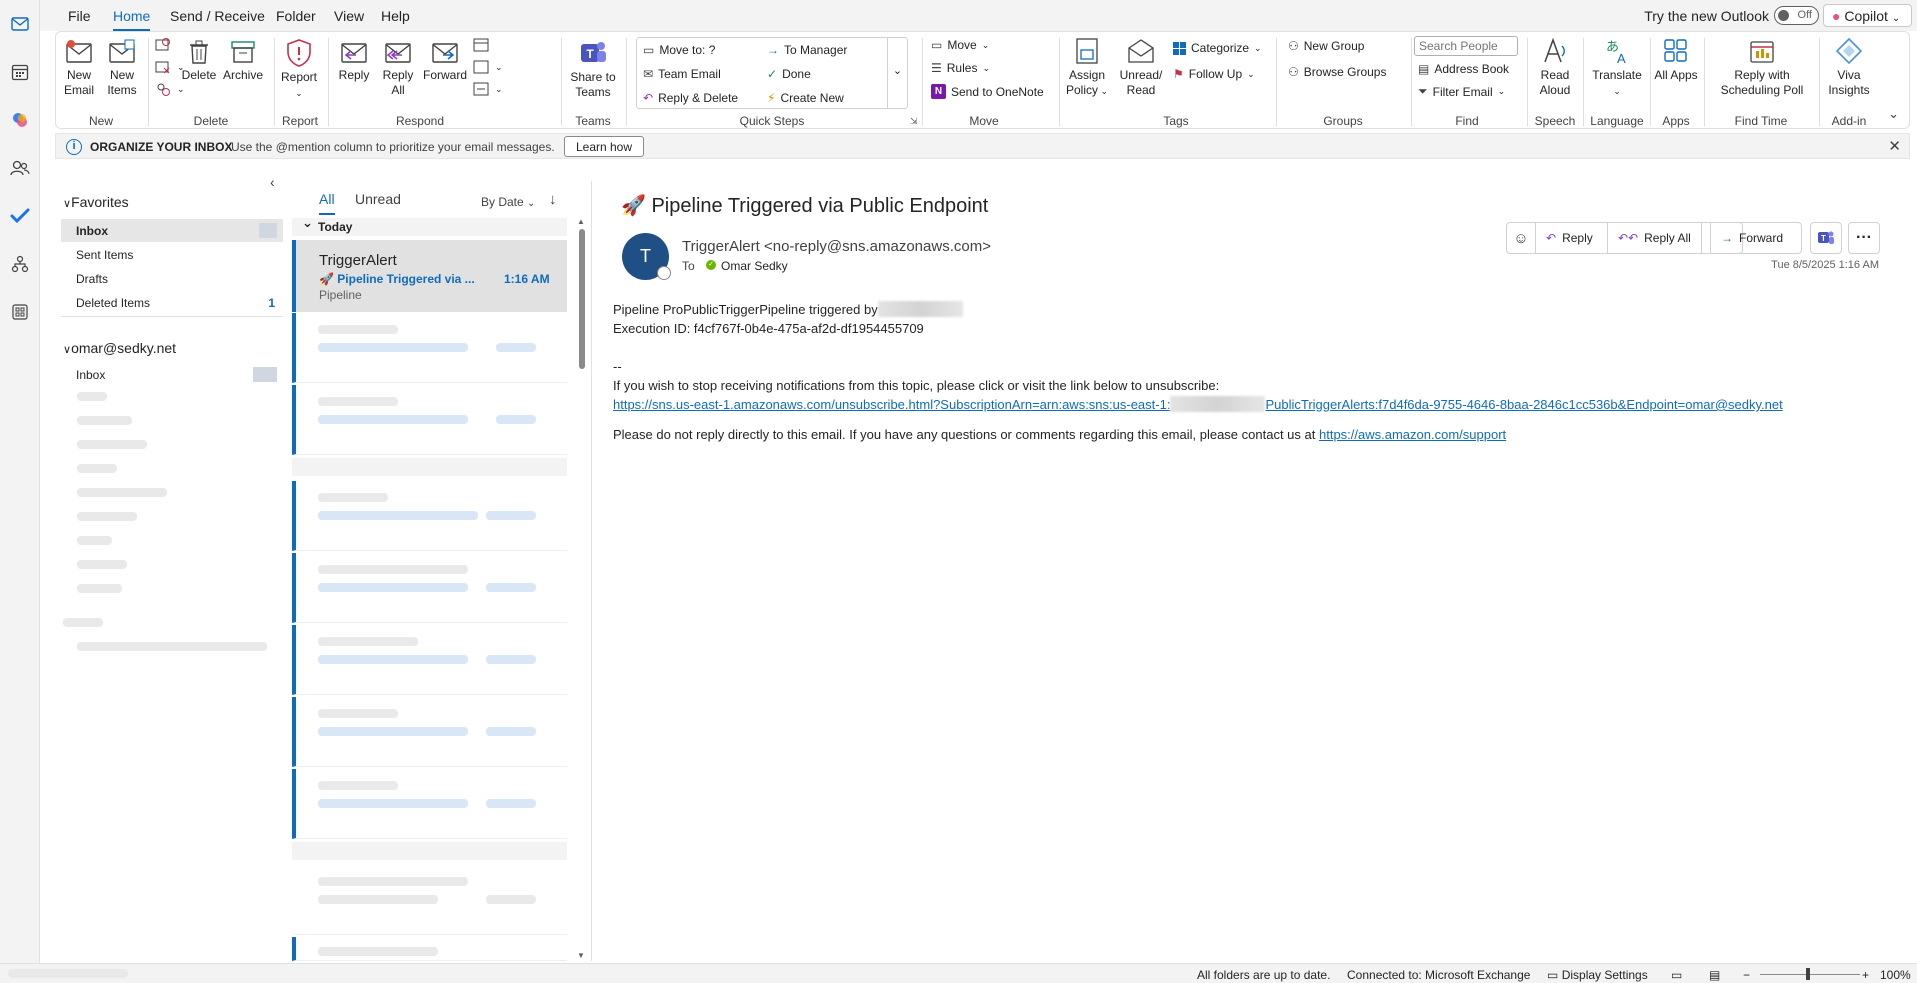  What do you see at coordinates (582, 299) in the screenshot?
I see `scrollbar-thumb` at bounding box center [582, 299].